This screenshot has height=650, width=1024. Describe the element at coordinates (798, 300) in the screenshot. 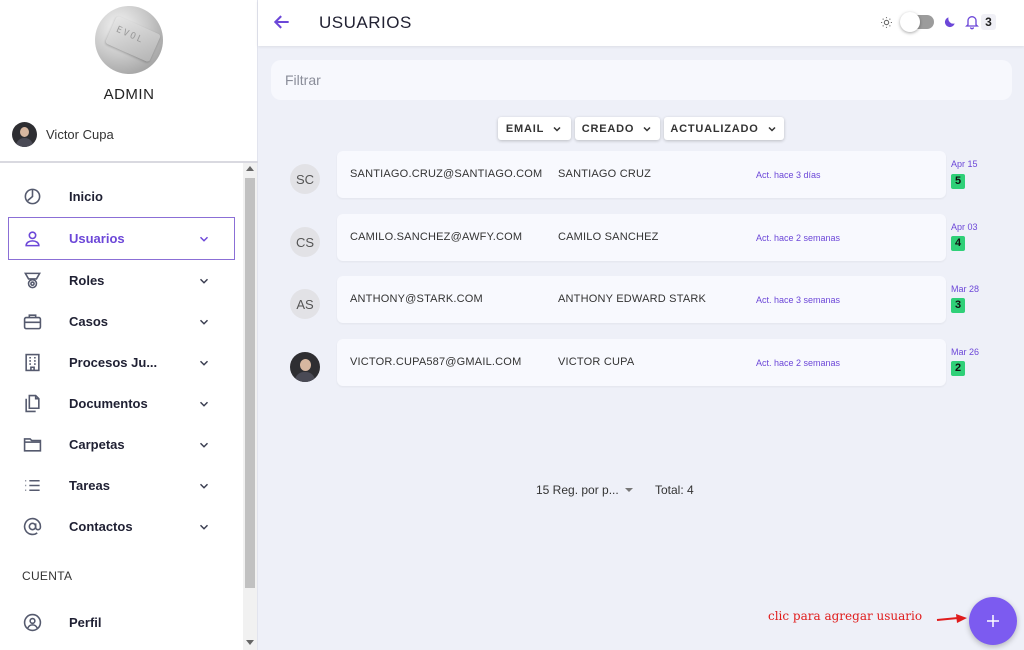

I see `user-updated: Act. hace 3 semanas` at that location.